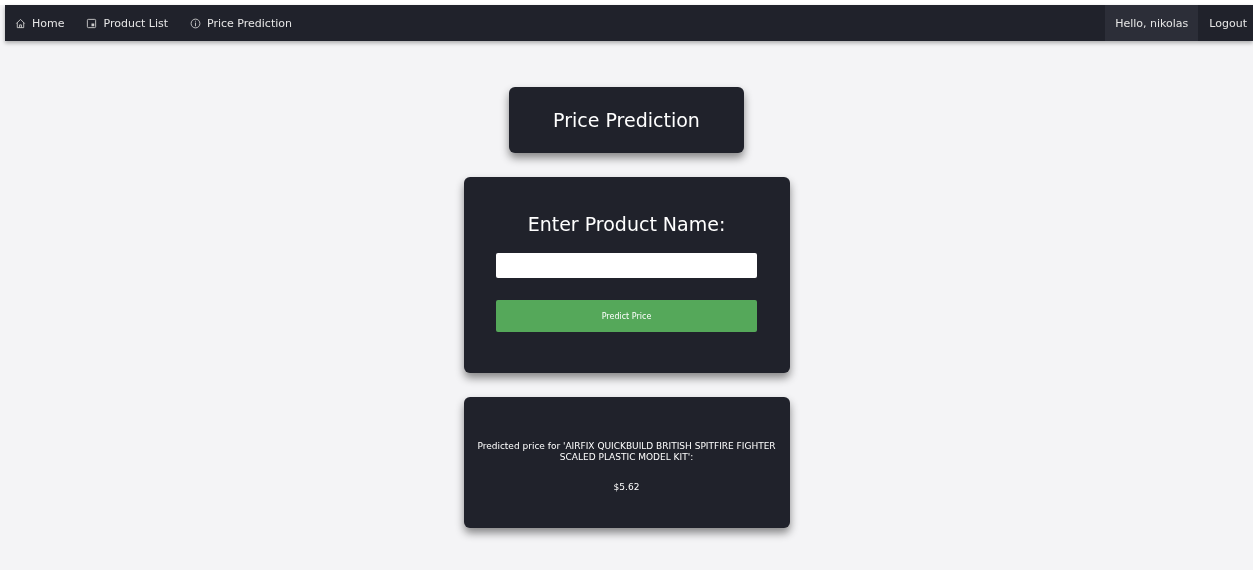 This screenshot has height=570, width=1253. What do you see at coordinates (626, 224) in the screenshot?
I see `form-heading: Enter Product Name:` at bounding box center [626, 224].